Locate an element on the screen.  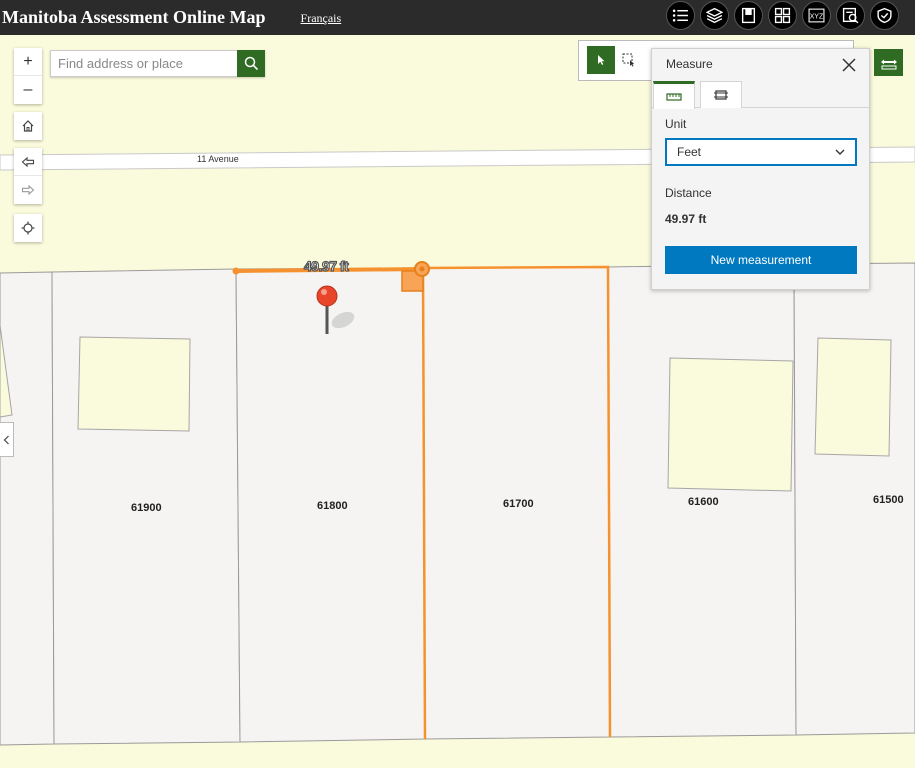
select-pointer-button is located at coordinates (601, 60).